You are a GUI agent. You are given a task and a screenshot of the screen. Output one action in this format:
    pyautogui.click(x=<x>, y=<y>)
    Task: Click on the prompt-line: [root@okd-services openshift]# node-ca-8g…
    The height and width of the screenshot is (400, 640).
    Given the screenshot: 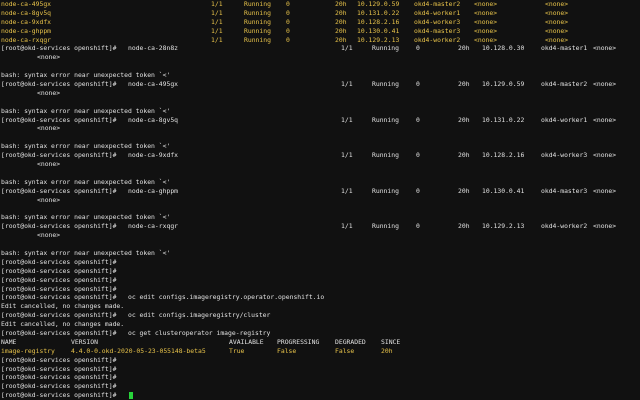 What is the action you would take?
    pyautogui.click(x=320, y=120)
    